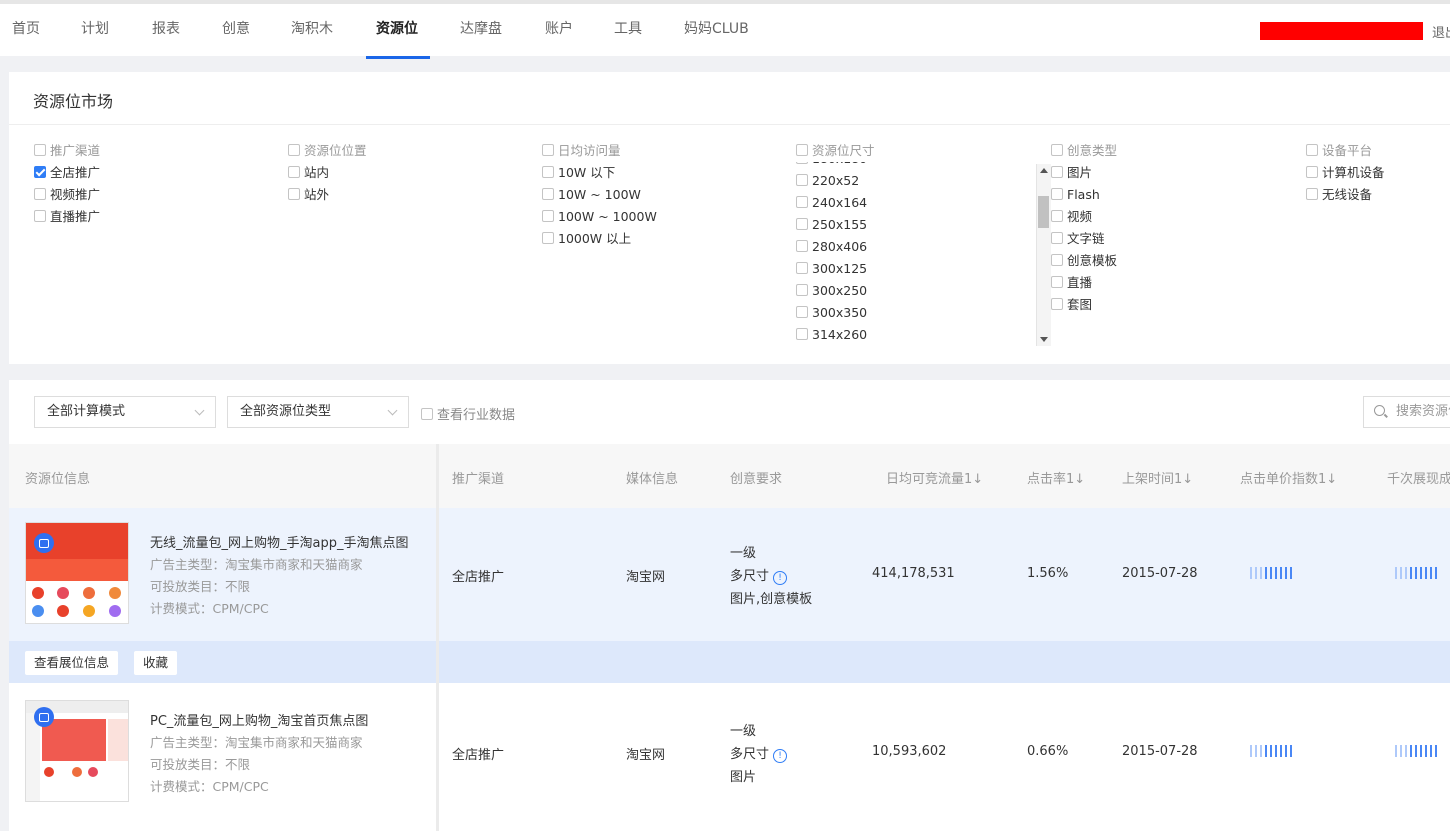 The width and height of the screenshot is (1450, 831). What do you see at coordinates (40, 172) in the screenshot?
I see `checkbox-checked` at bounding box center [40, 172].